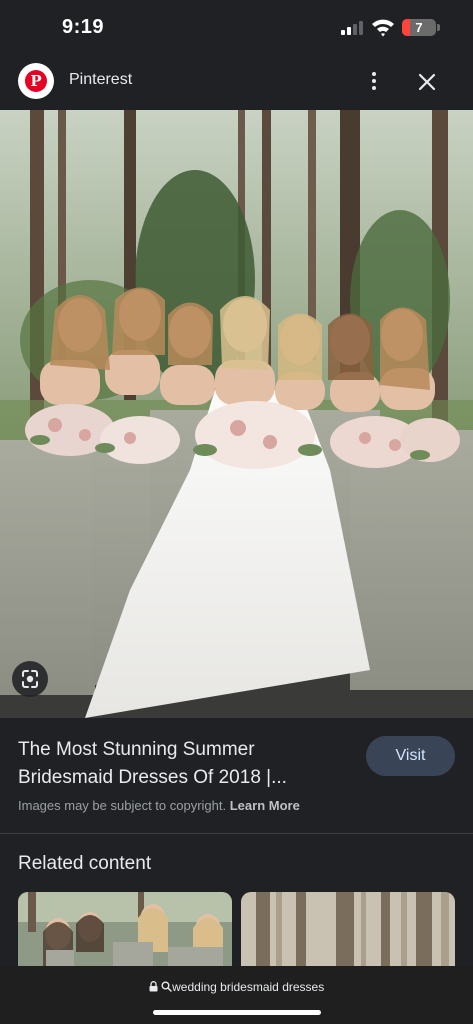 This screenshot has height=1024, width=473. What do you see at coordinates (236, 995) in the screenshot?
I see `url-bar: wedding bridesmaid dresses` at bounding box center [236, 995].